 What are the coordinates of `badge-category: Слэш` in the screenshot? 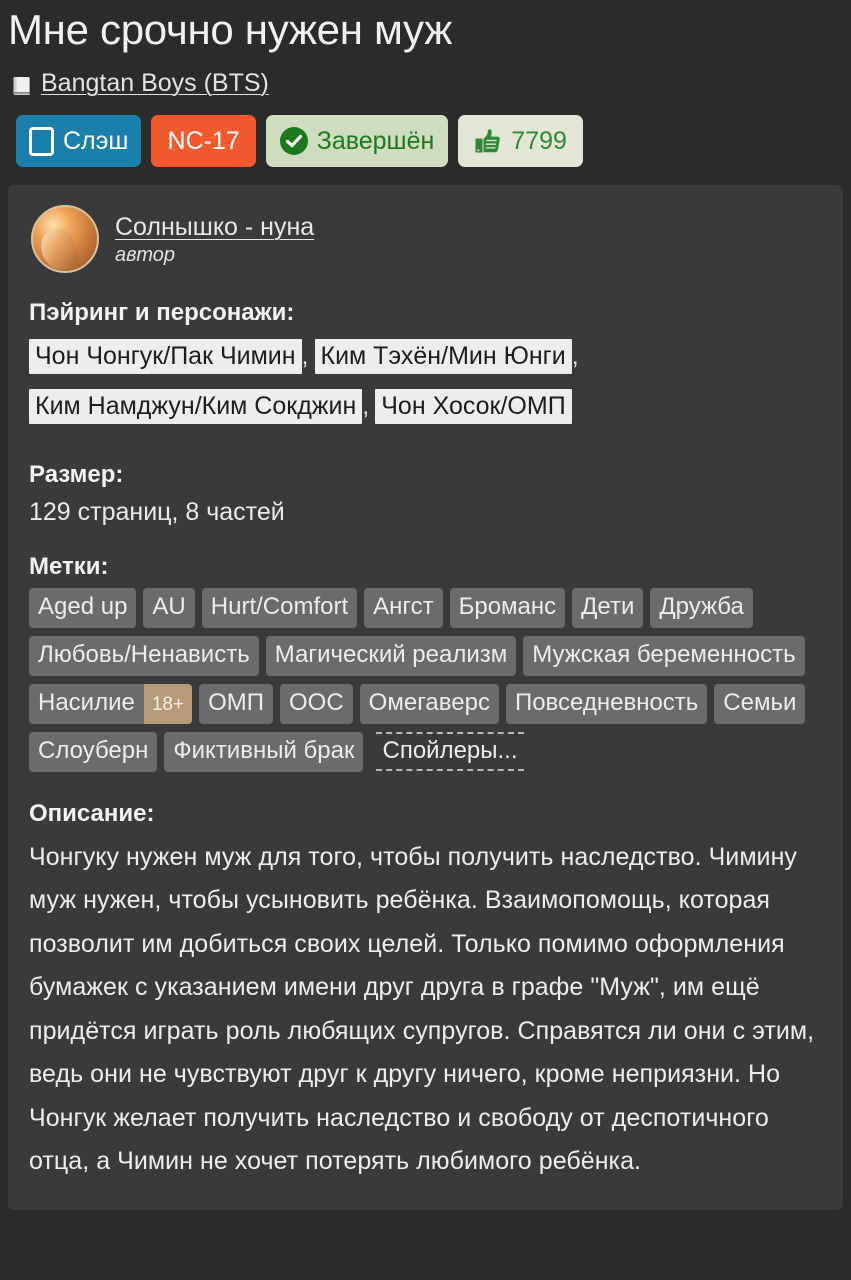 It's located at (79, 141).